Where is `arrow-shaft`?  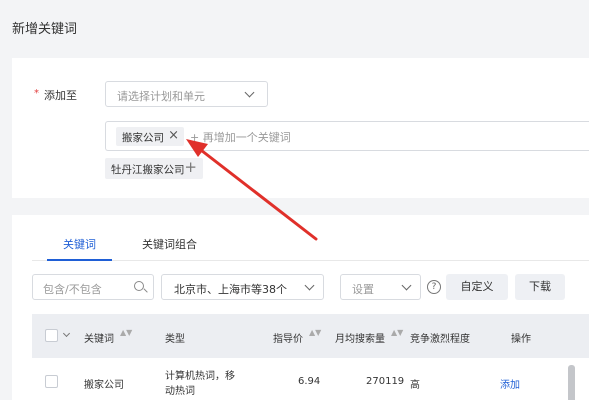 arrow-shaft is located at coordinates (256, 193).